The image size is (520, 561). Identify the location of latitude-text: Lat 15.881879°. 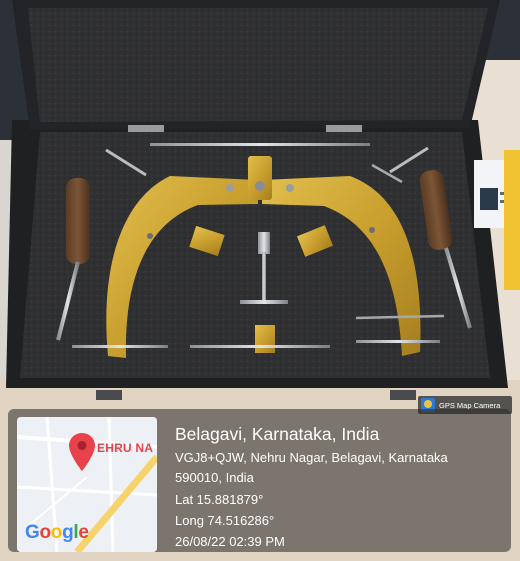
(219, 499).